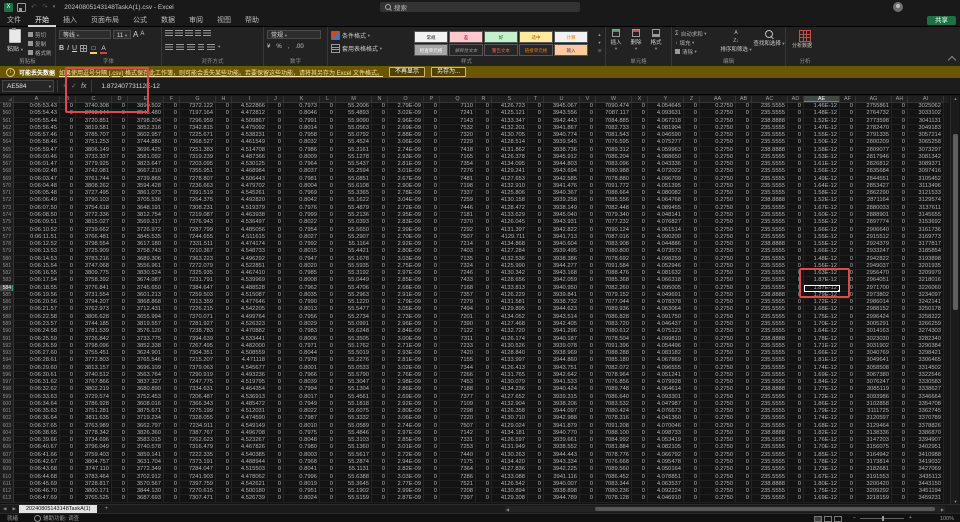  Describe the element at coordinates (94, 215) in the screenshot. I see `cell-C574: 3772.336` at that location.